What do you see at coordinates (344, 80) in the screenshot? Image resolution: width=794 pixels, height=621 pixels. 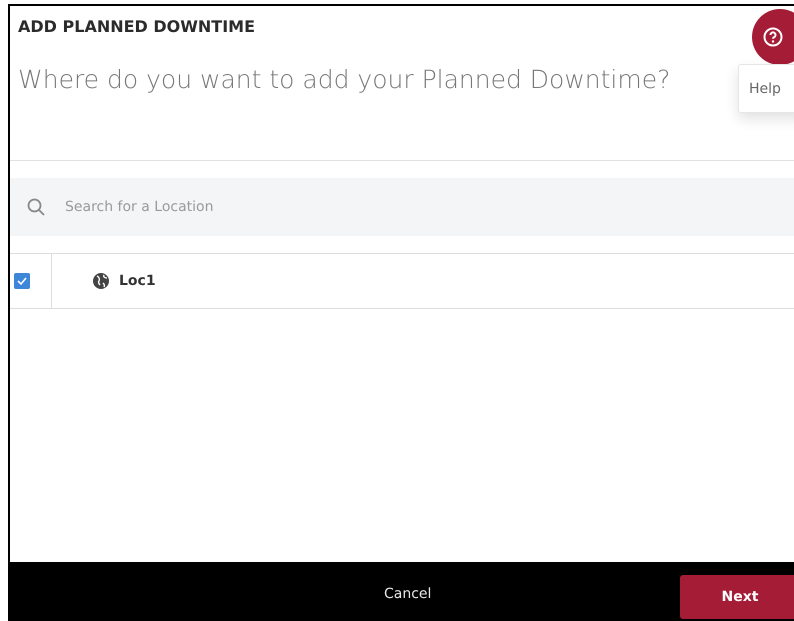 I see `dialog-question: Where do you want to add your Planned Downtime?` at bounding box center [344, 80].